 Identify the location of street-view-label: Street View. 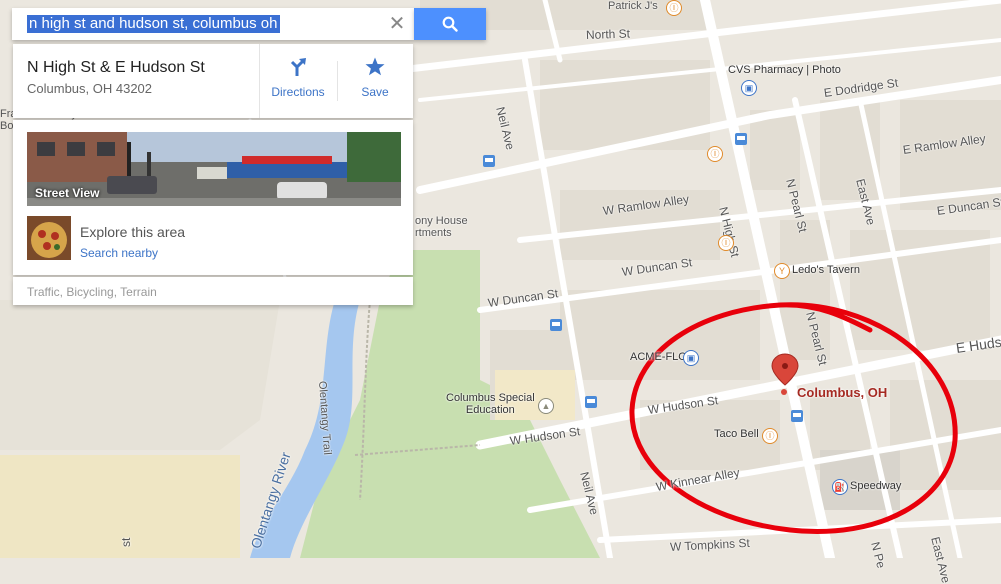
(67, 193).